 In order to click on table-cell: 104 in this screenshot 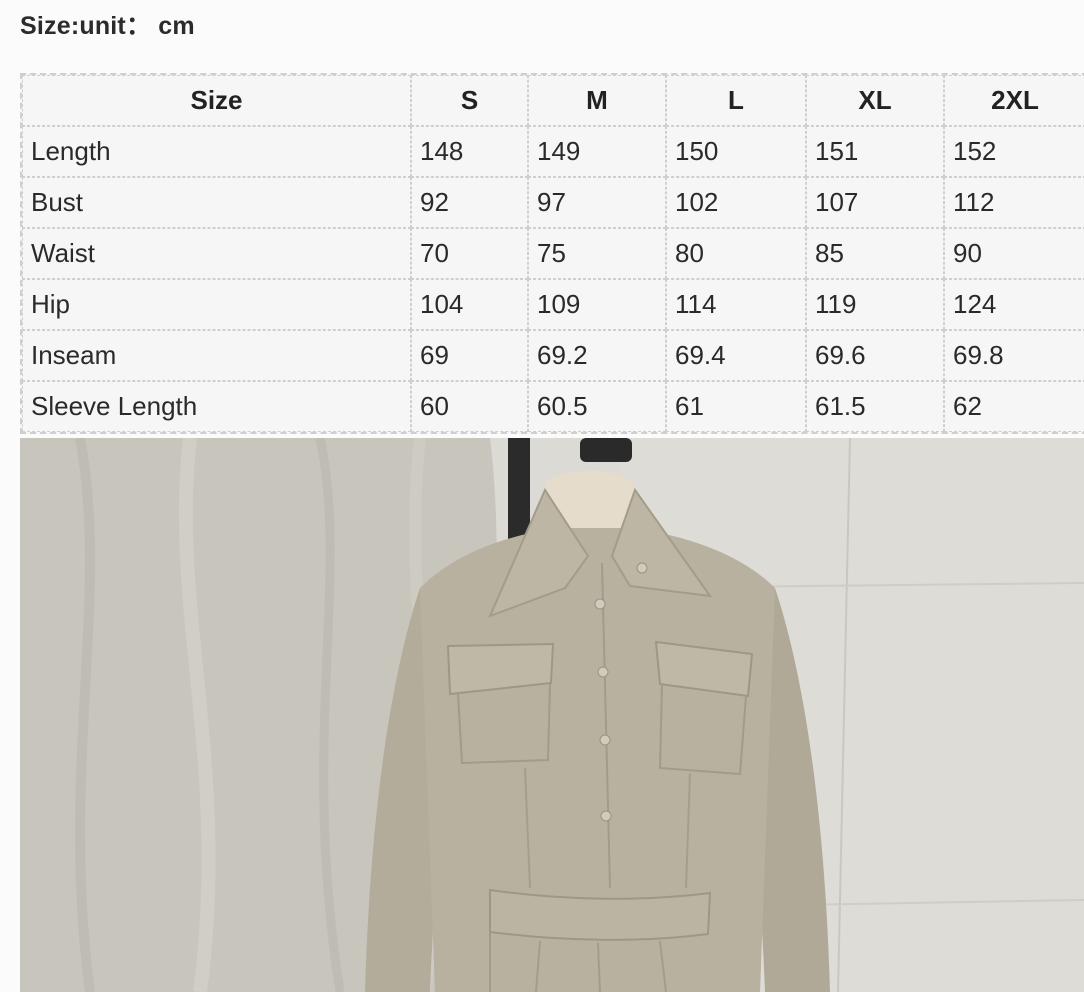, I will do `click(469, 304)`.